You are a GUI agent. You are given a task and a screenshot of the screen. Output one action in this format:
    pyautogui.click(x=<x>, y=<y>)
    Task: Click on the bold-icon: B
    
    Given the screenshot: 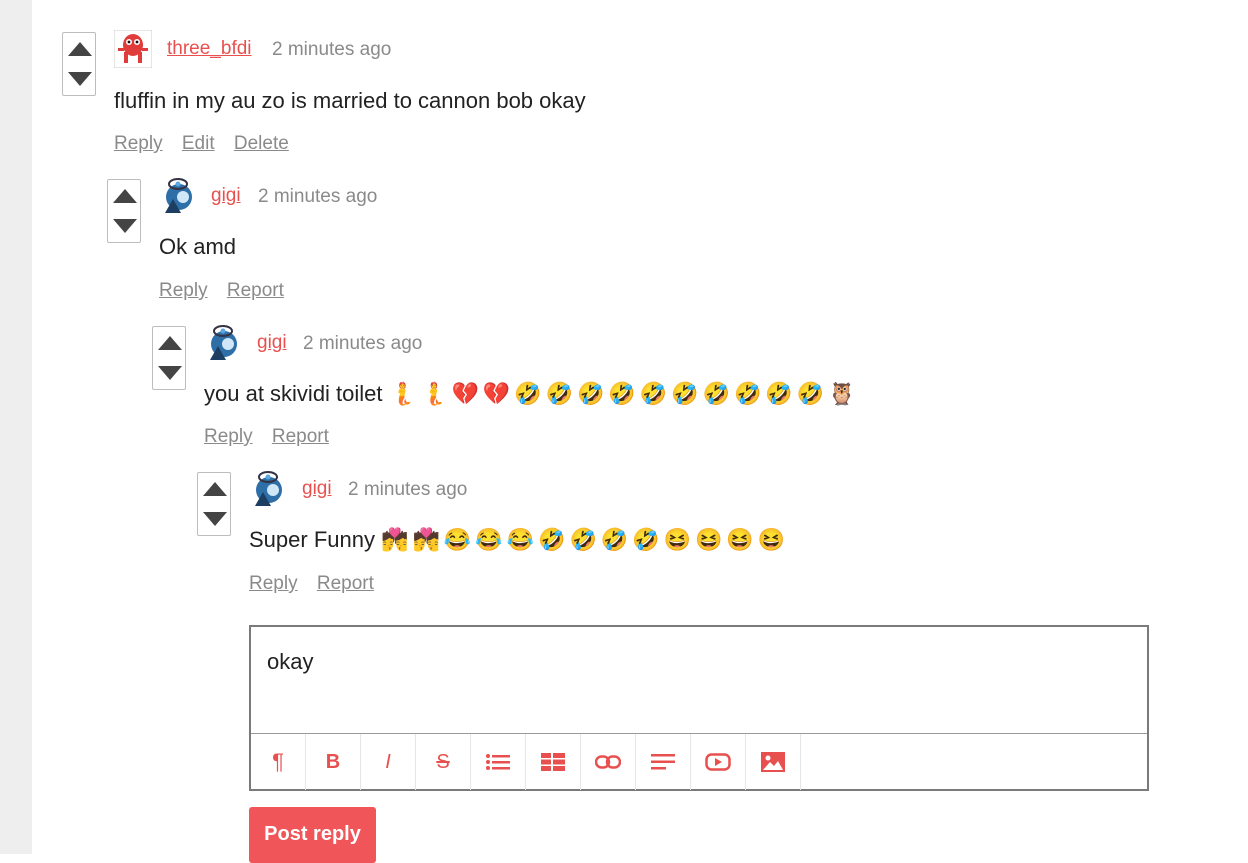 What is the action you would take?
    pyautogui.click(x=333, y=762)
    